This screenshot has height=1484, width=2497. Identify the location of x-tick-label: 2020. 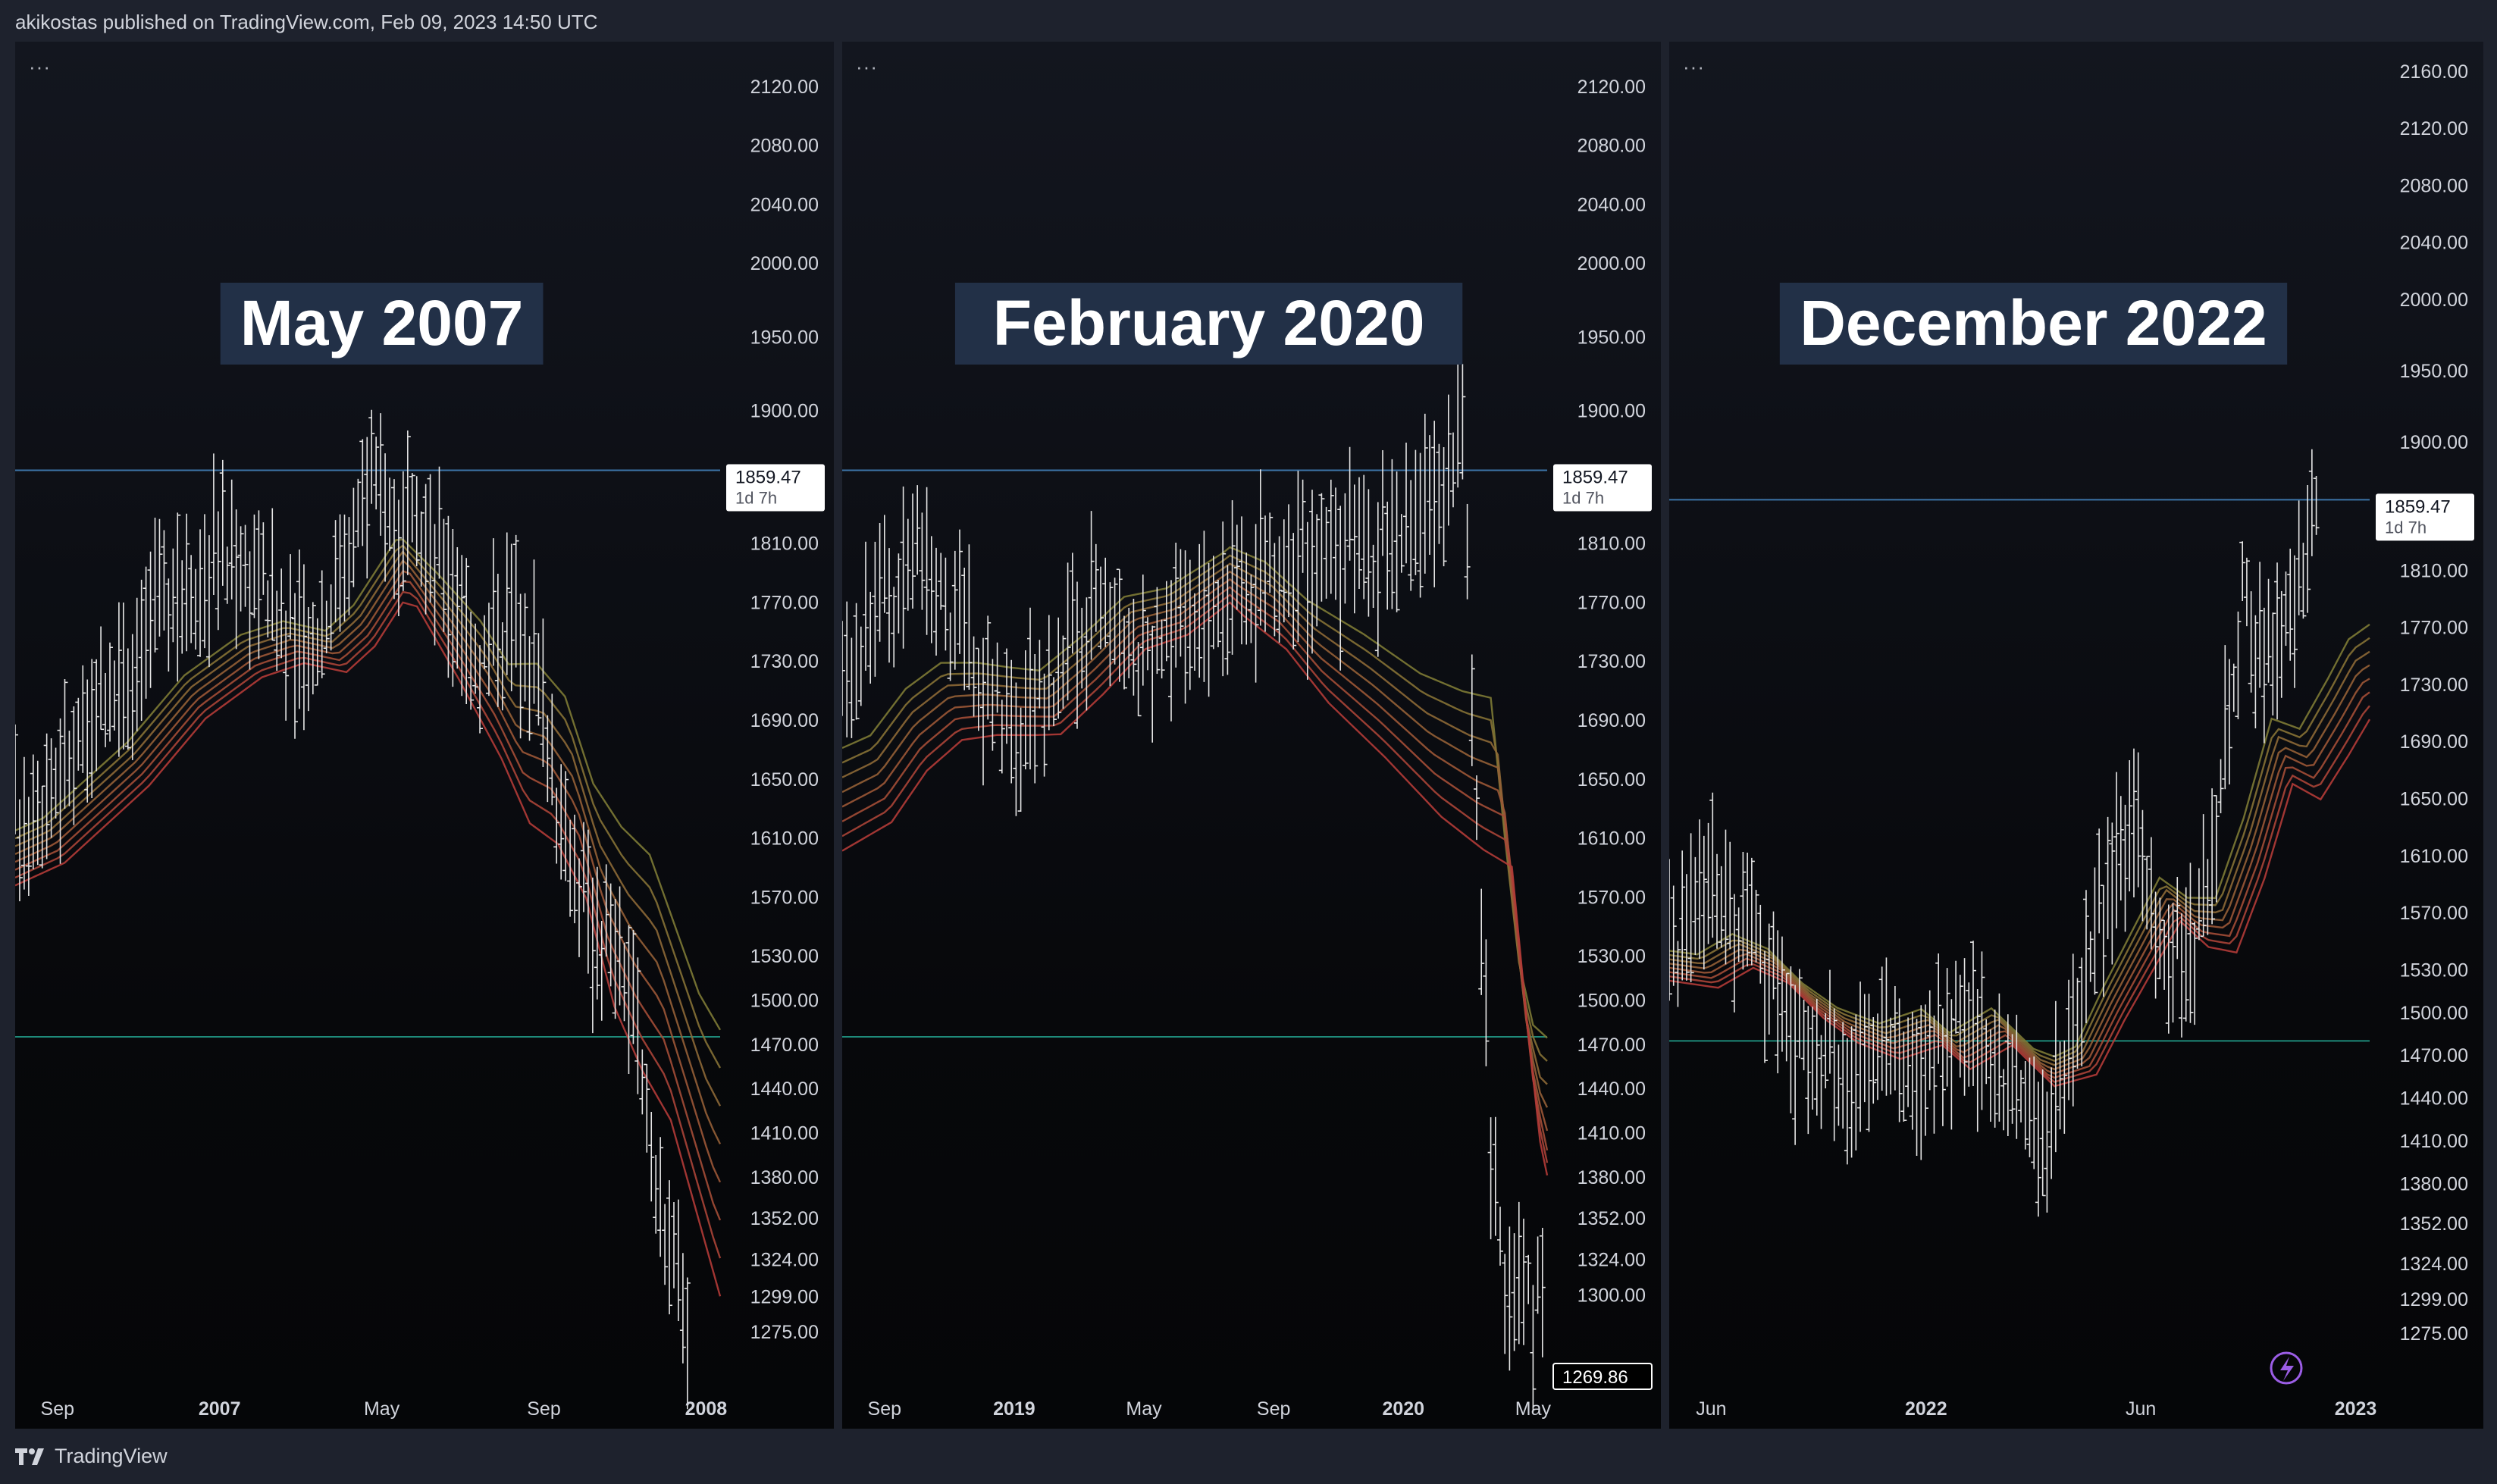
(1403, 1409).